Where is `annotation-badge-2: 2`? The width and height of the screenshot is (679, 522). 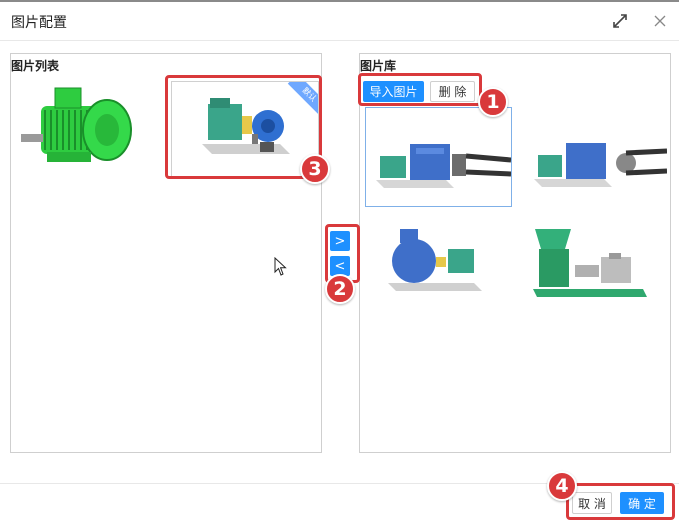 annotation-badge-2: 2 is located at coordinates (340, 289).